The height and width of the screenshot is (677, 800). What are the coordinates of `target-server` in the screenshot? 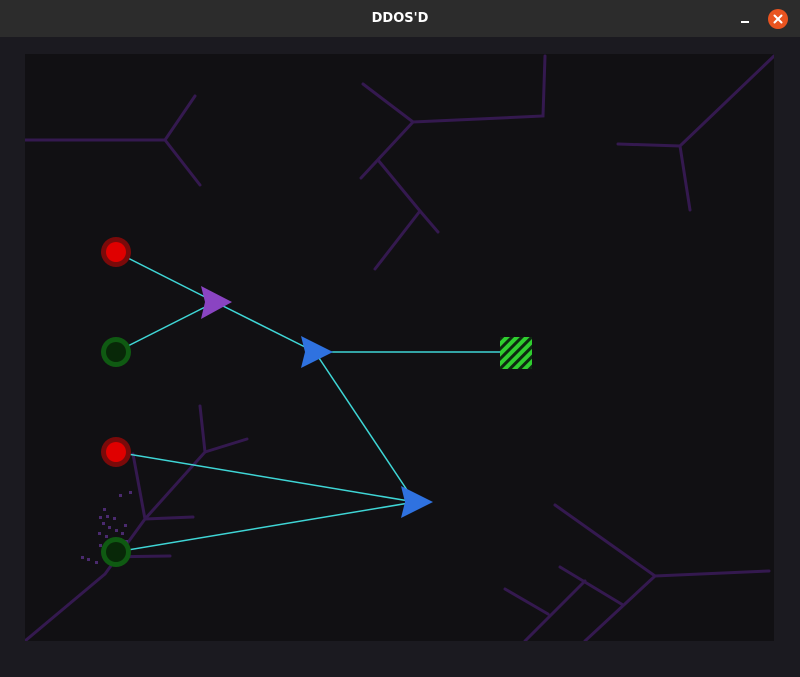 It's located at (516, 353).